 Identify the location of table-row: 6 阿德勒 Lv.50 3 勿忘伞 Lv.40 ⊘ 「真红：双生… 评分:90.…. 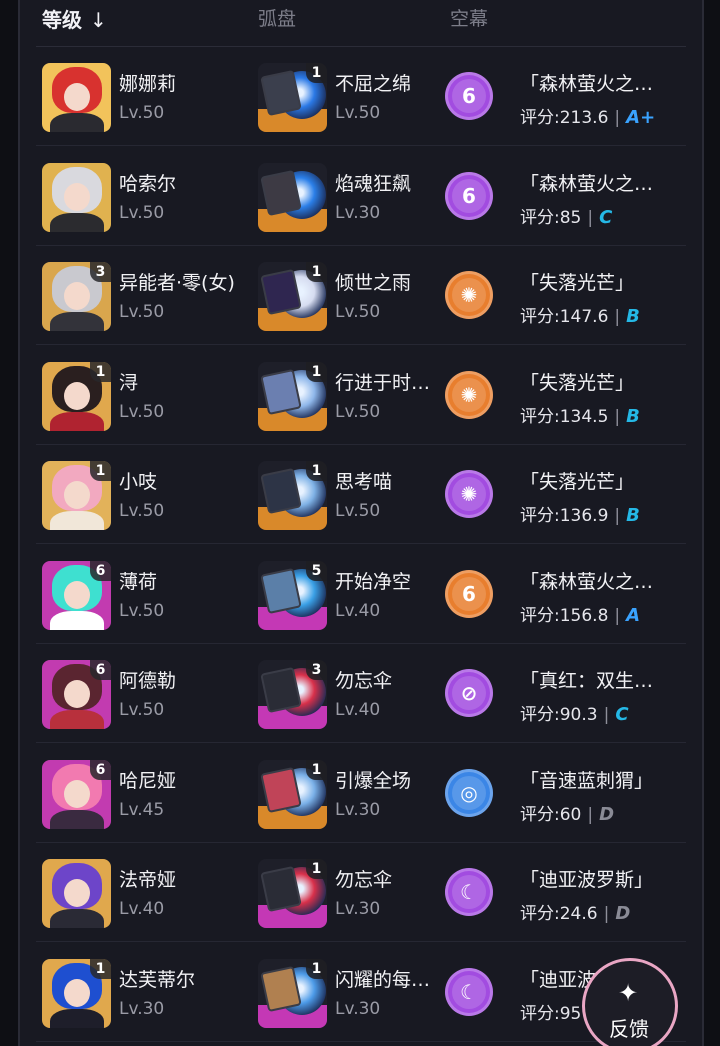
(361, 693).